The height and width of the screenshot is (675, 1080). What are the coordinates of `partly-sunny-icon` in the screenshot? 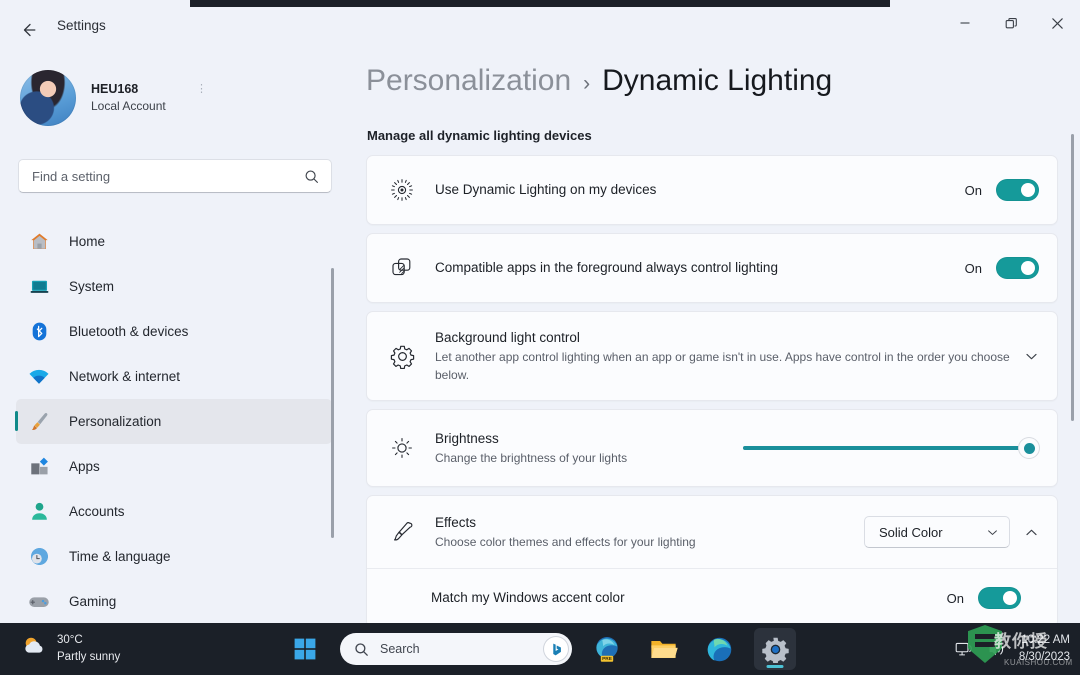 It's located at (33, 649).